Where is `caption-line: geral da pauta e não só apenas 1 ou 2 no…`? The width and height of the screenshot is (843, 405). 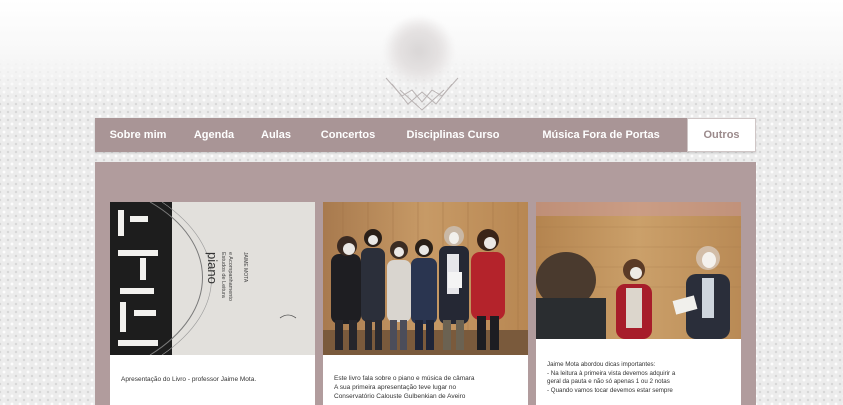 caption-line: geral da pauta e não só apenas 1 ou 2 no… is located at coordinates (608, 381).